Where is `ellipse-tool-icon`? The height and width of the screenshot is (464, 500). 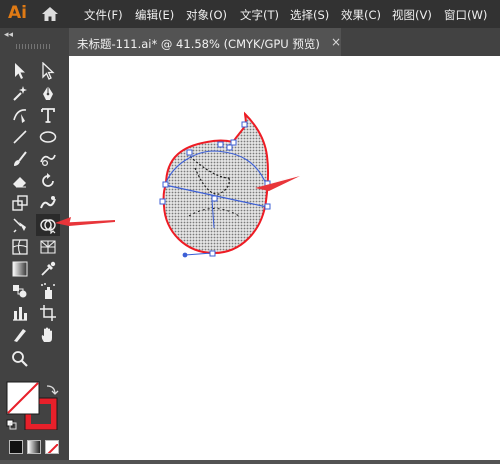
ellipse-tool-icon is located at coordinates (48, 137).